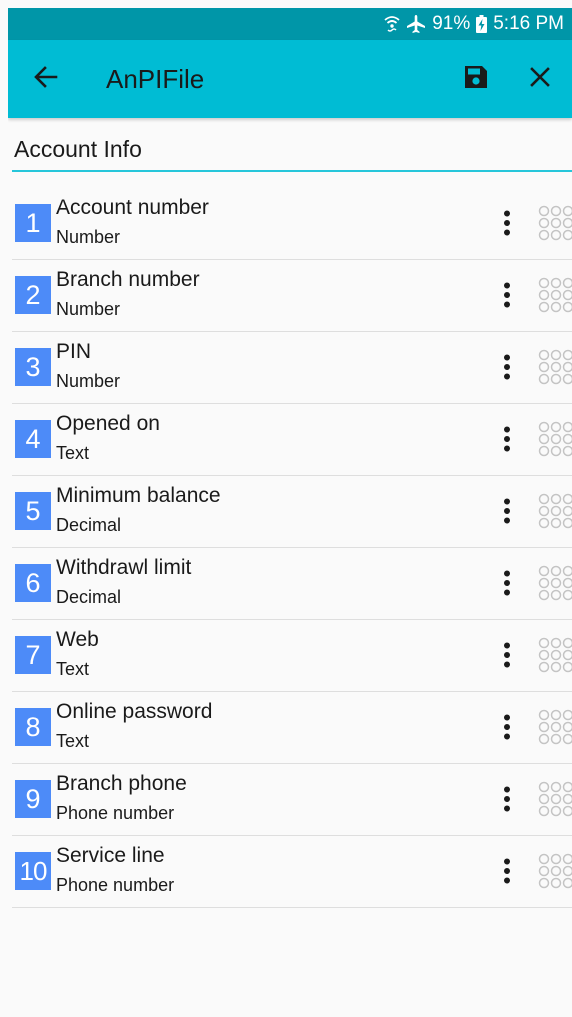  I want to click on close-icon, so click(540, 79).